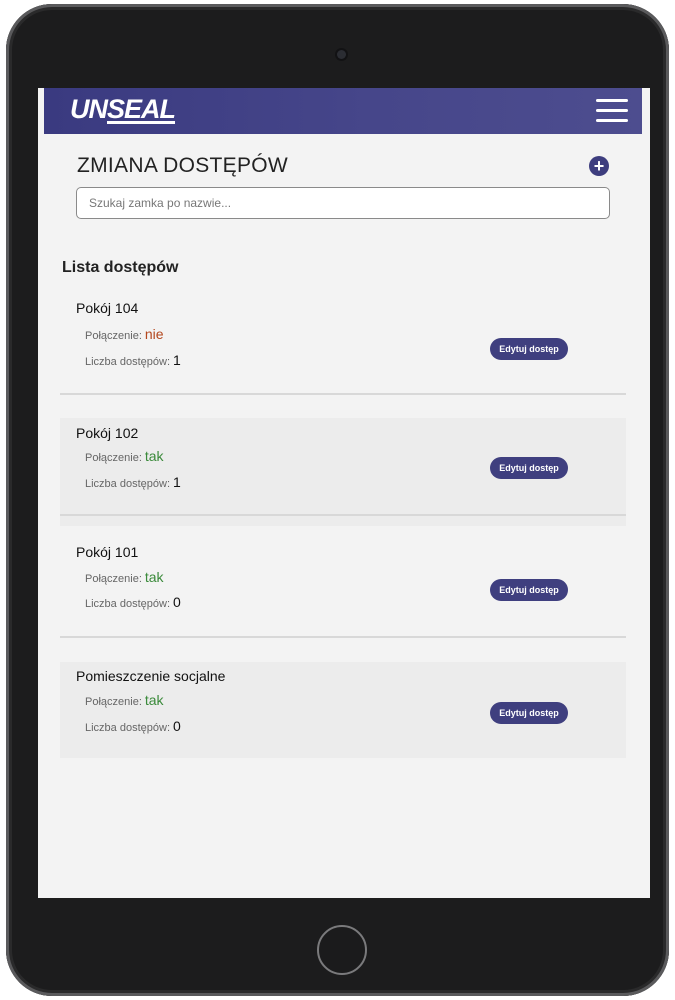 The width and height of the screenshot is (675, 1000). I want to click on section-title: Lista dostępów, so click(120, 267).